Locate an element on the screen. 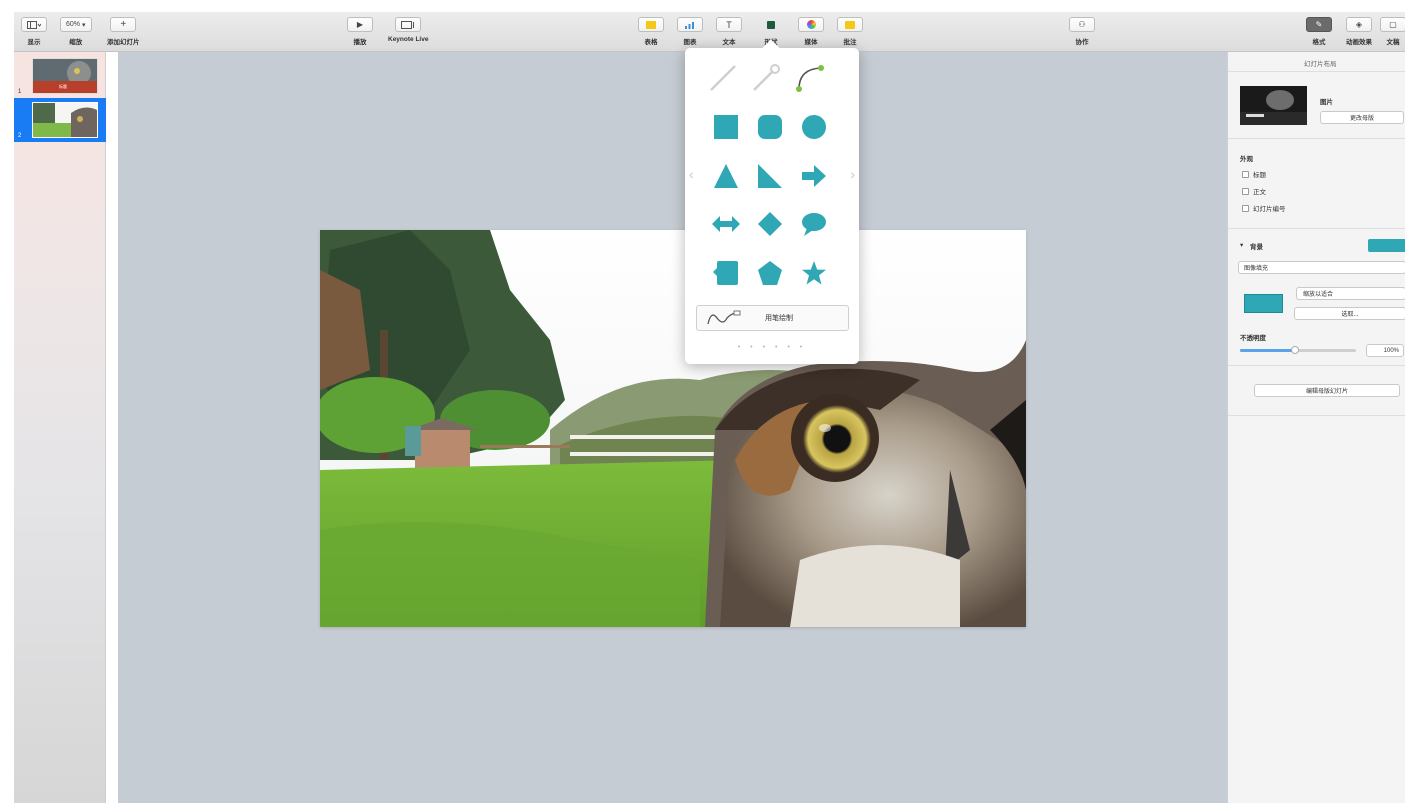 This screenshot has width=1405, height=803. chevron-right-icon: › is located at coordinates (852, 174).